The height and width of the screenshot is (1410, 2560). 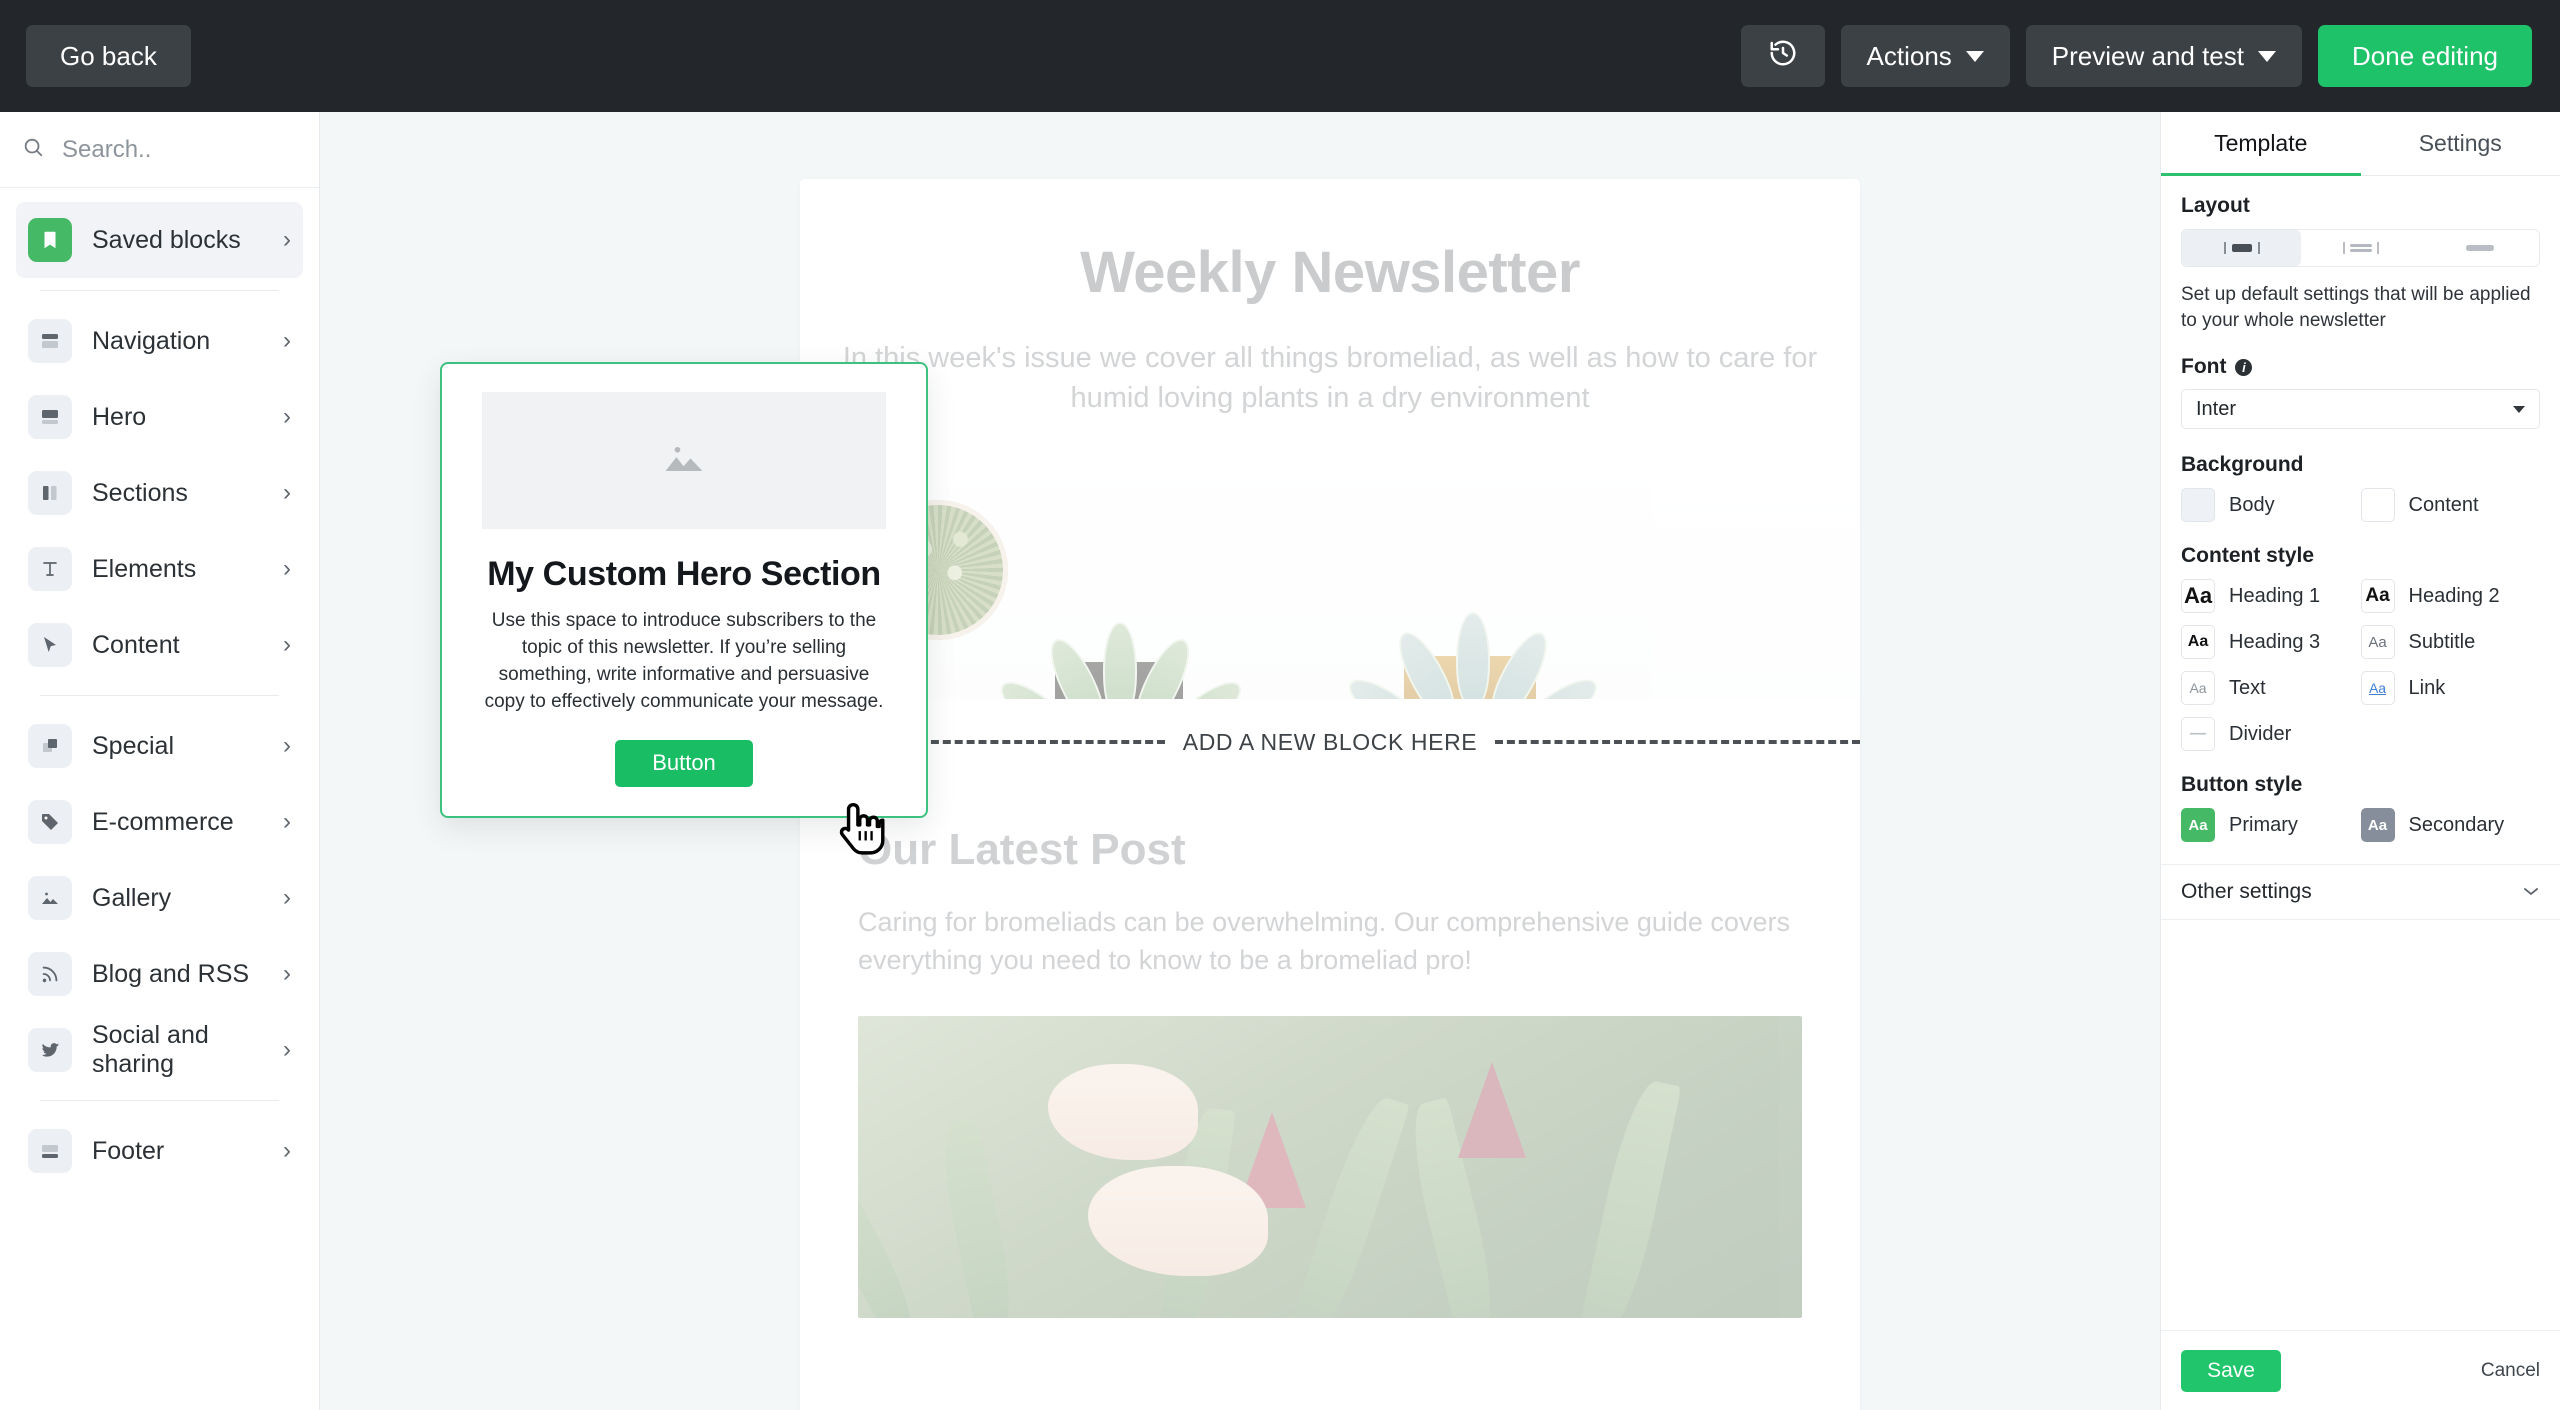 I want to click on sidebar-item-navigation: Navigation ›, so click(x=159, y=341).